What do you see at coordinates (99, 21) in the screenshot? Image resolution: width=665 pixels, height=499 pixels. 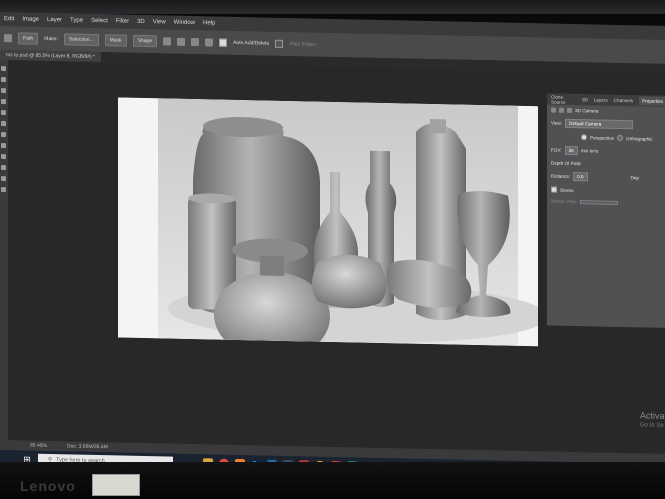 I see `menu-select: Select` at bounding box center [99, 21].